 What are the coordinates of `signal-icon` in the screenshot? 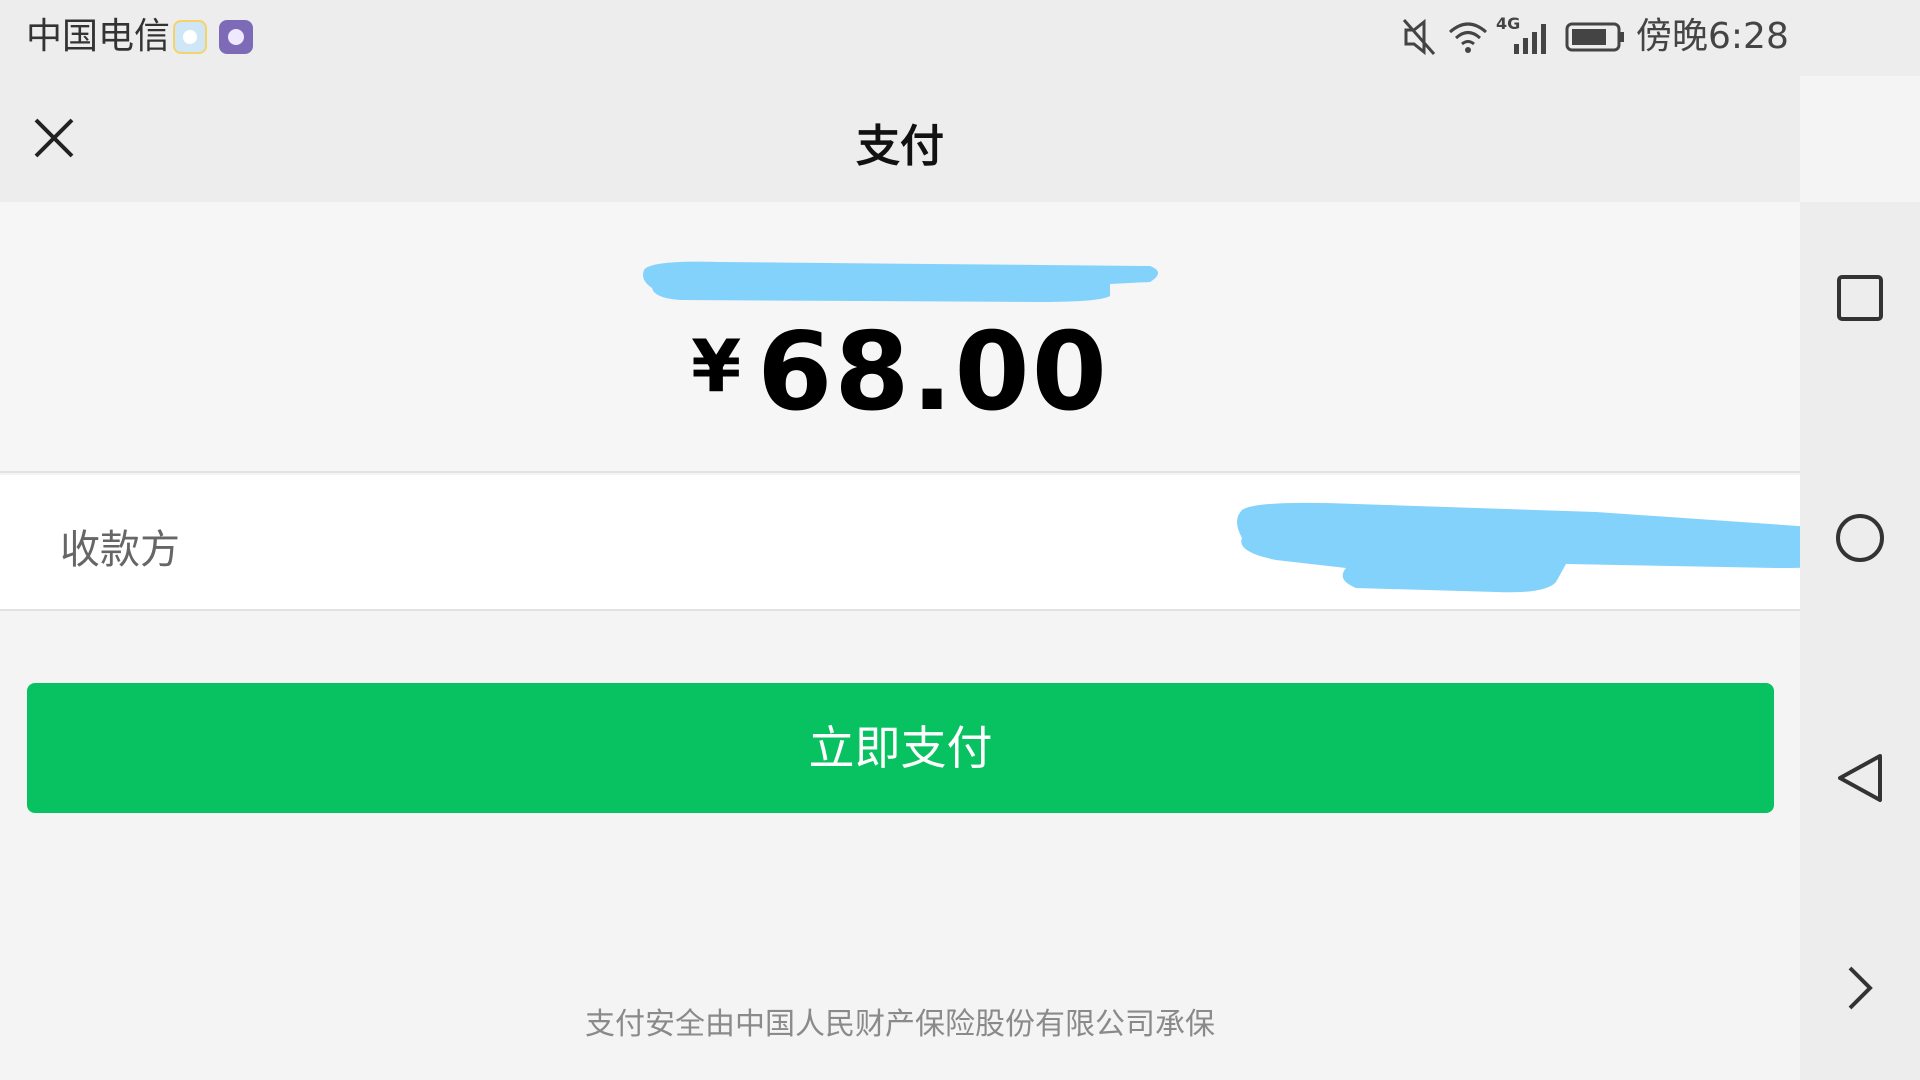 It's located at (1530, 39).